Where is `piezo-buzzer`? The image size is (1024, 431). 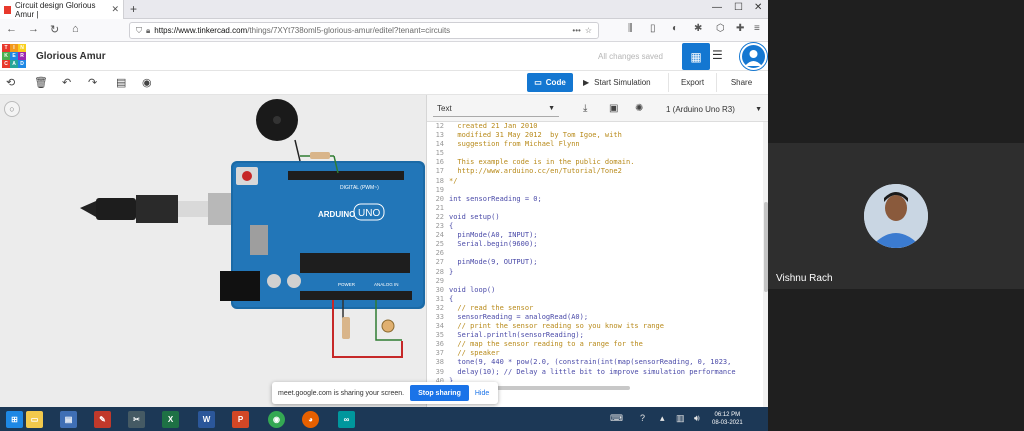
piezo-buzzer is located at coordinates (278, 130).